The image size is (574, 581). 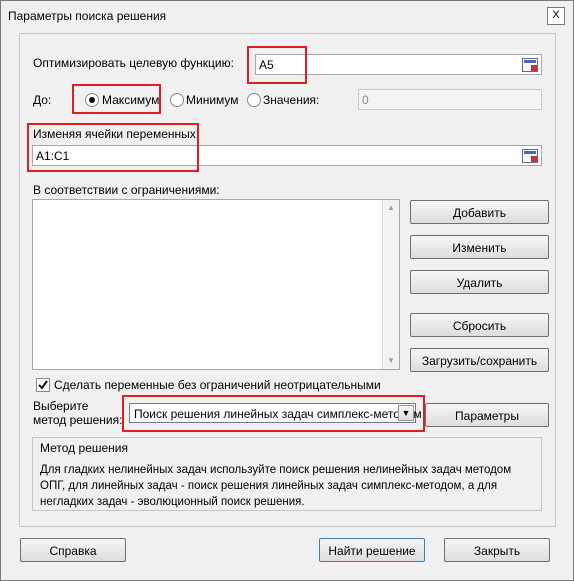 I want to click on radio-minimum-label: Минимум, so click(x=212, y=100).